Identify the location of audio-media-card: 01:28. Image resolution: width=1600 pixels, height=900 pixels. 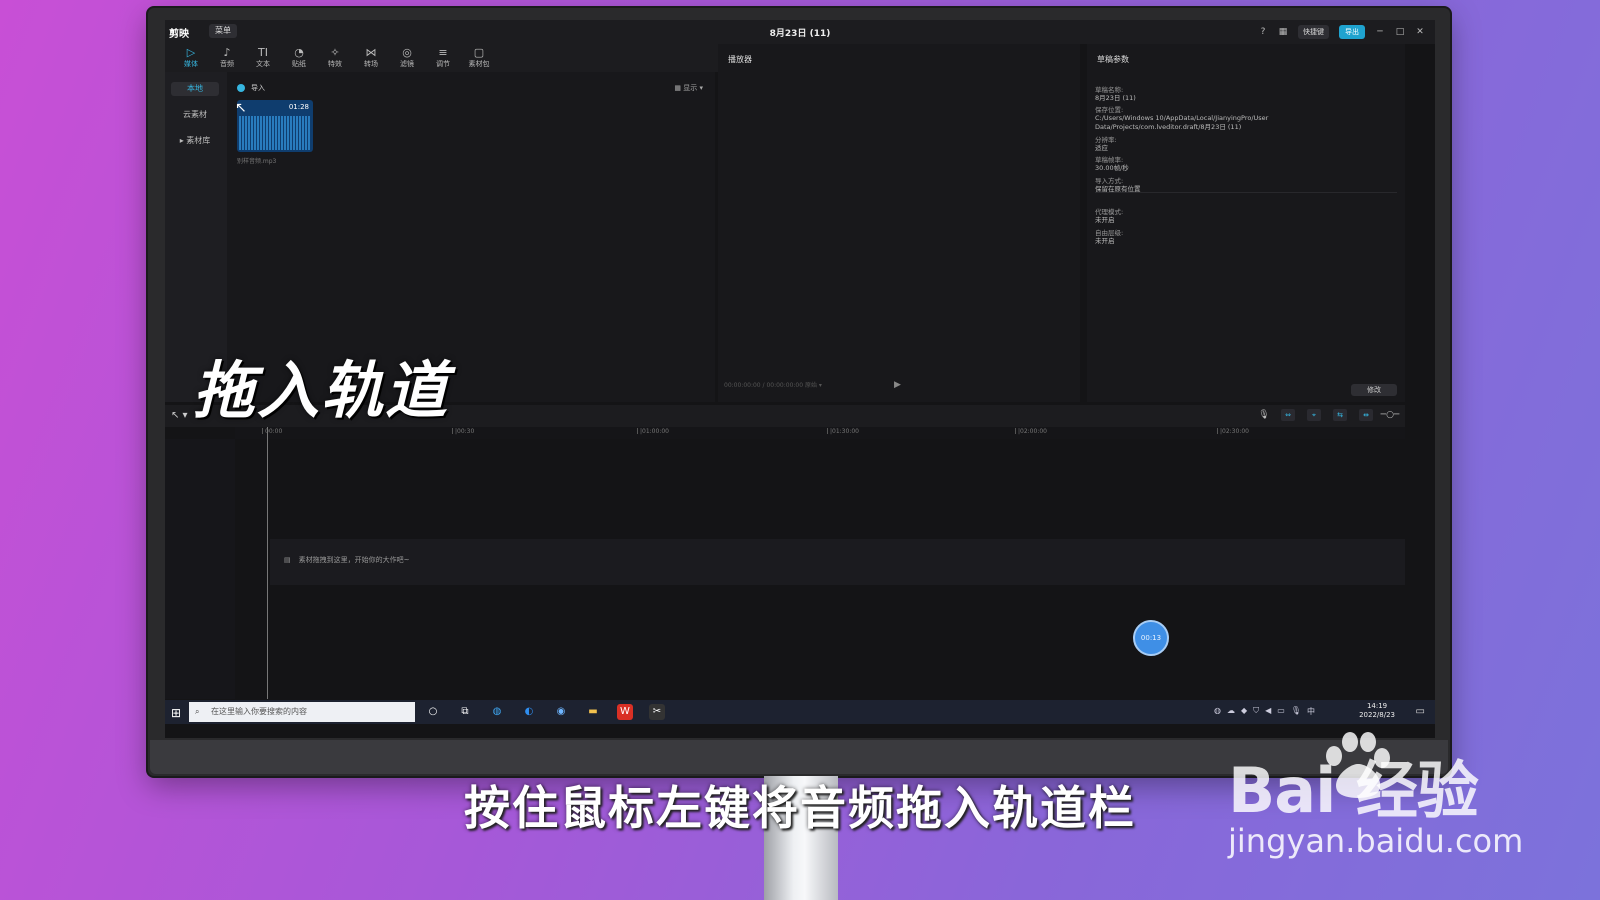
(275, 126).